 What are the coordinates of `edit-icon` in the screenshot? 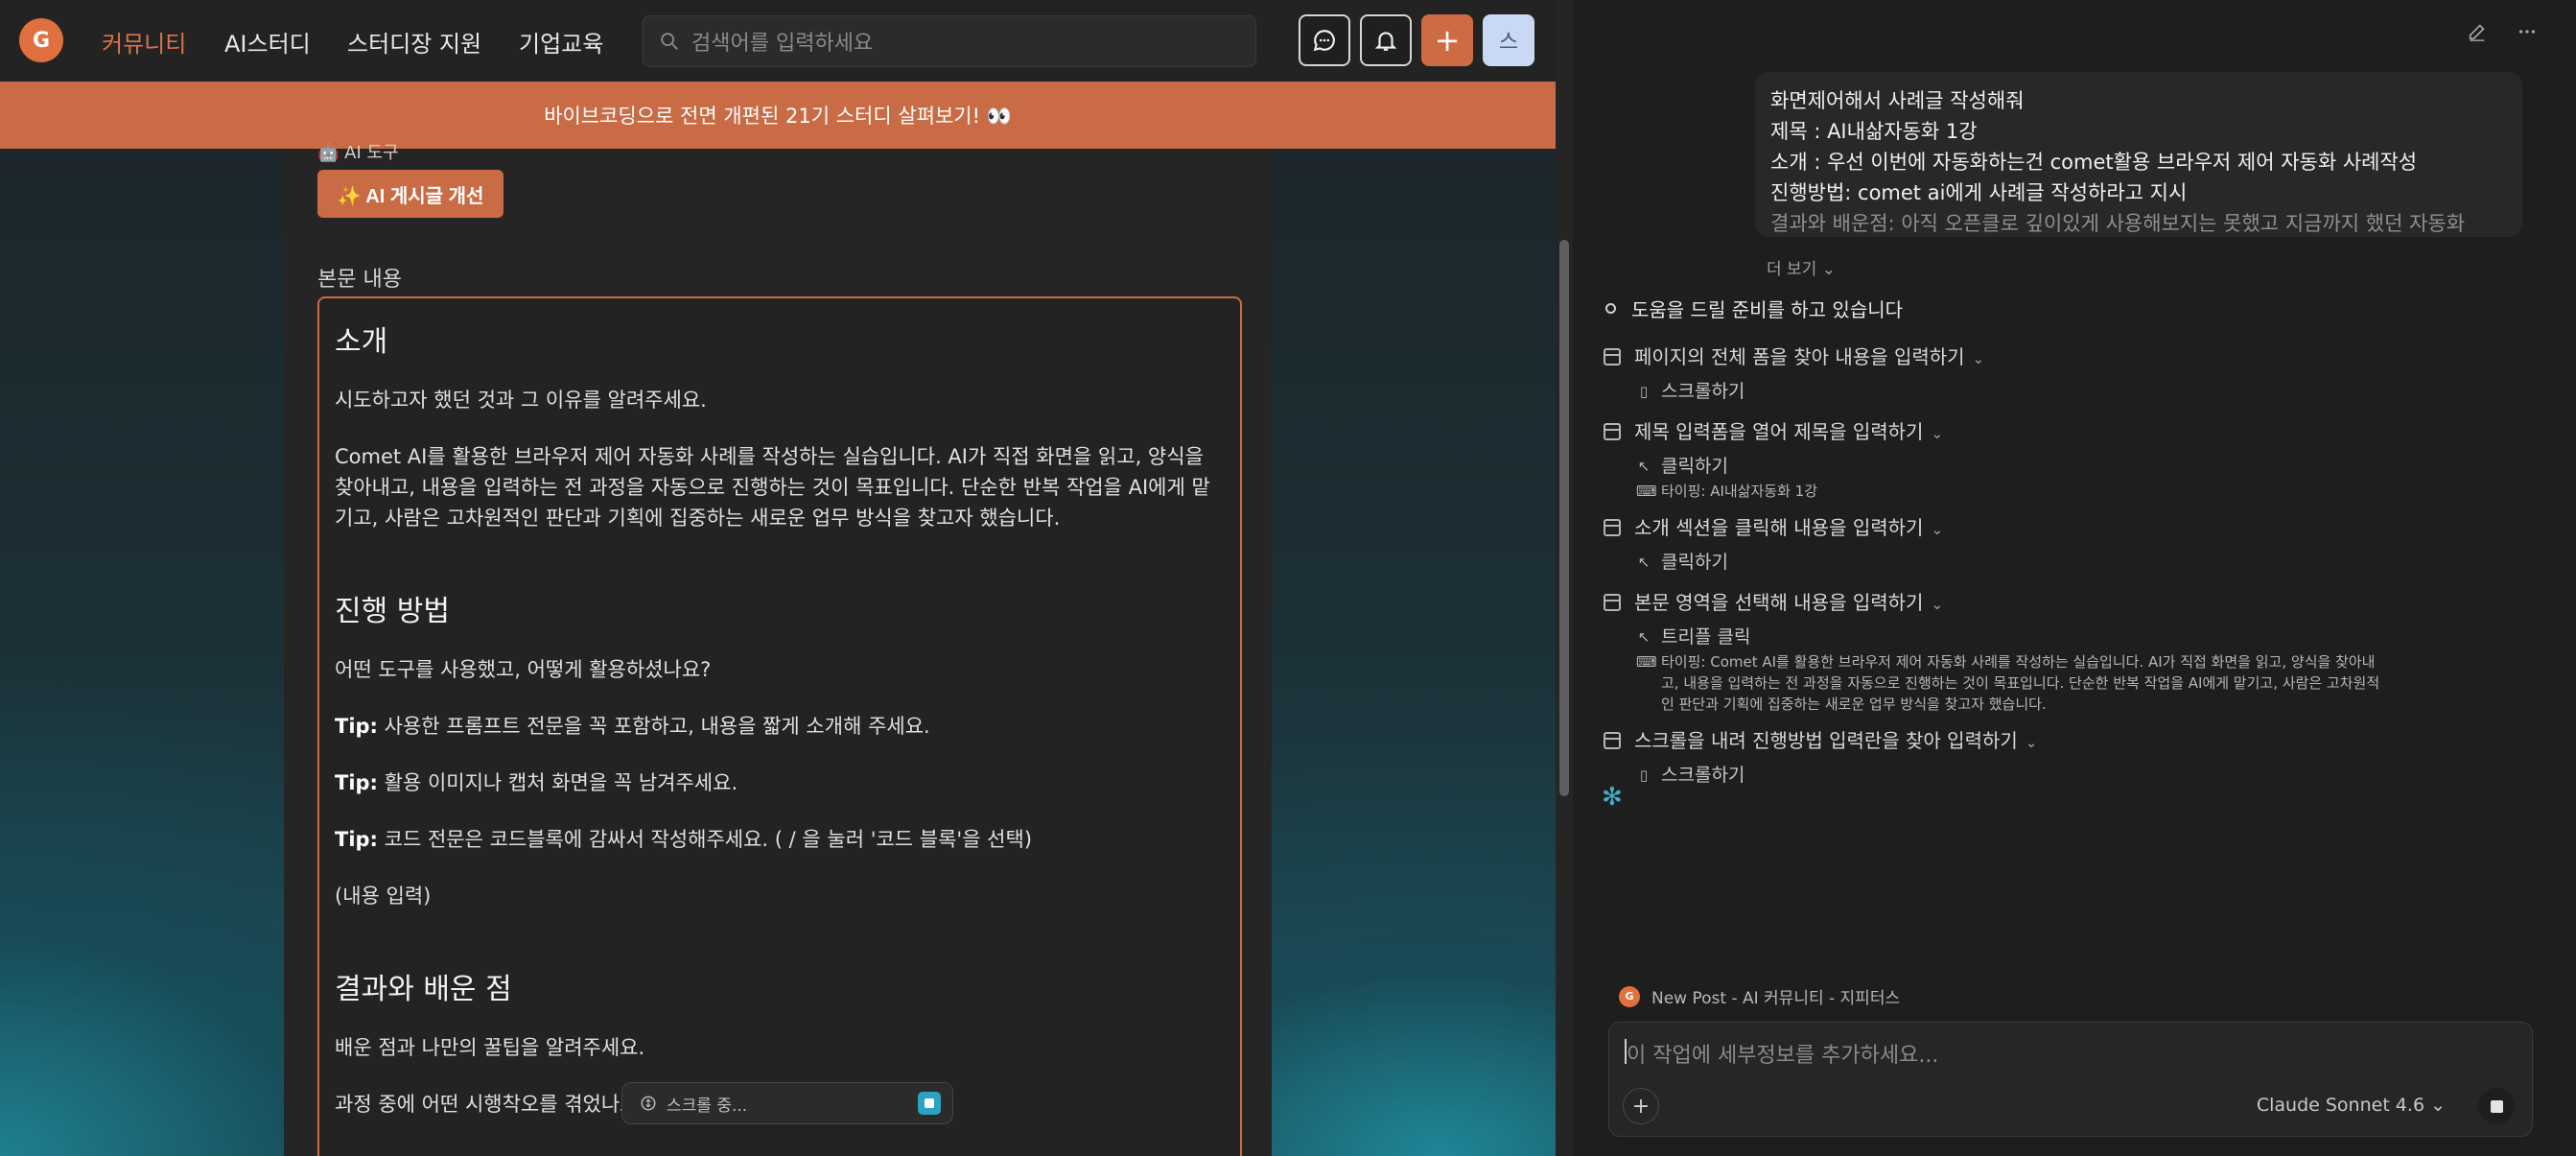 It's located at (2477, 31).